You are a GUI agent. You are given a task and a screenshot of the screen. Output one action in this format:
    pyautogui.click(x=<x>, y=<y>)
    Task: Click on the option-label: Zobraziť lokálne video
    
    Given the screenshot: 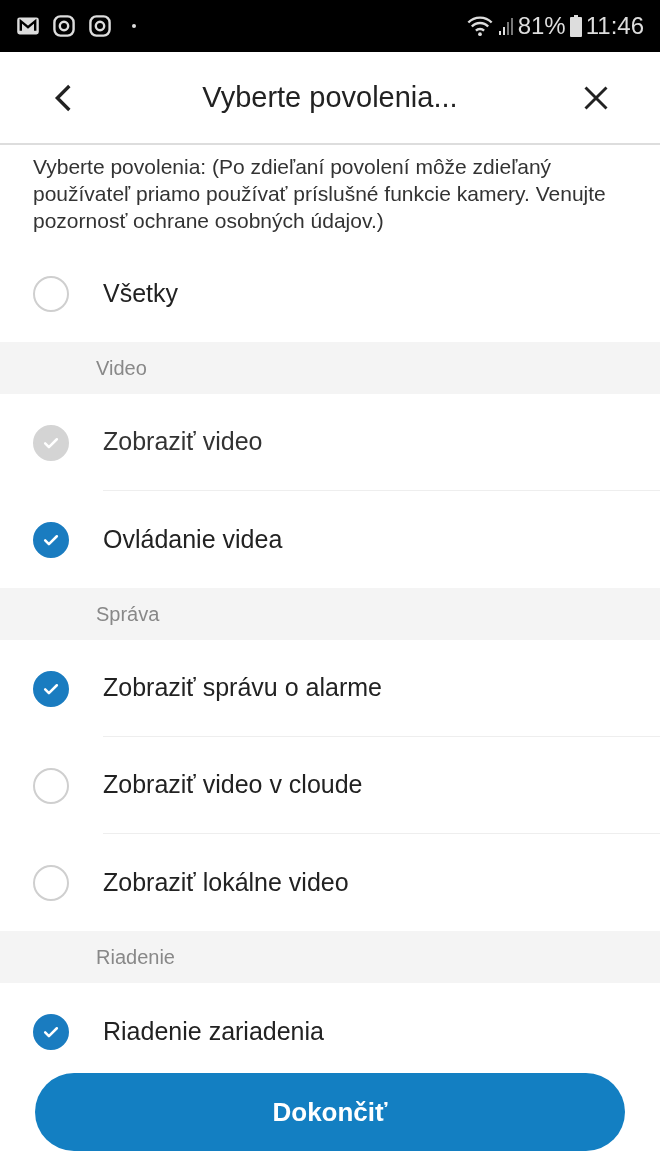 What is the action you would take?
    pyautogui.click(x=226, y=882)
    